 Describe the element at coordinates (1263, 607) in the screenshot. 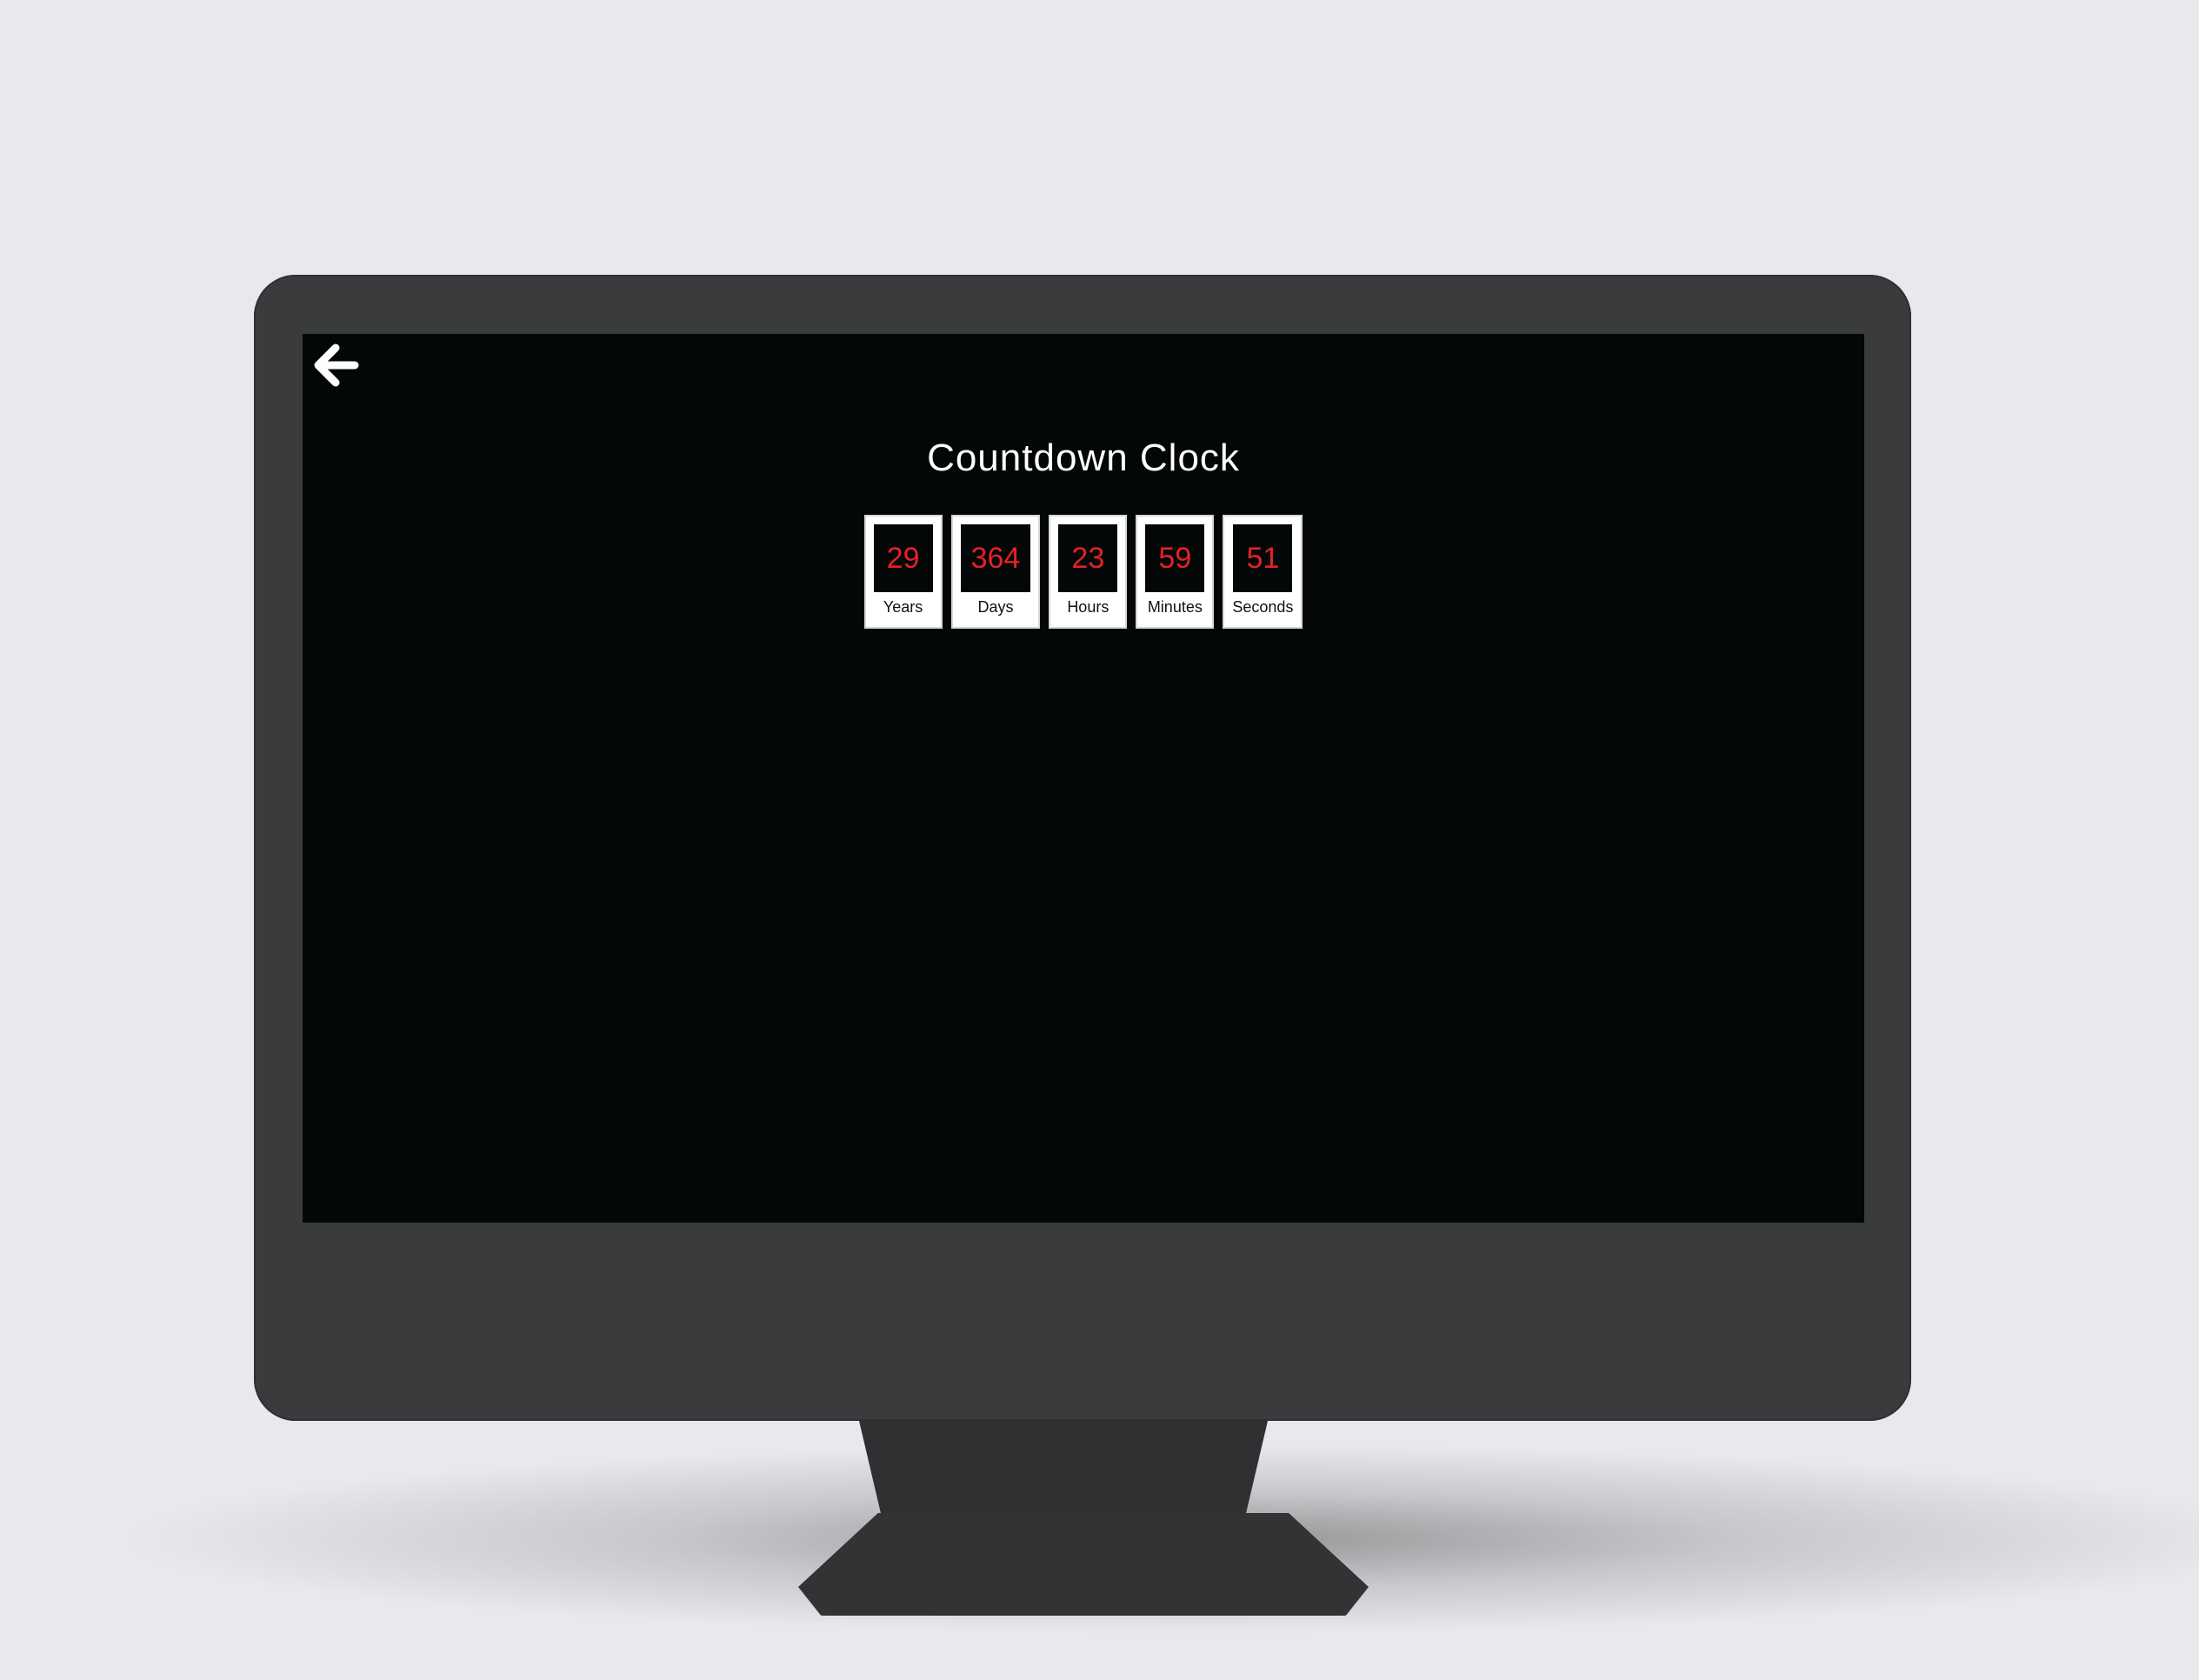

I see `countdown-unit-seconds: Seconds` at that location.